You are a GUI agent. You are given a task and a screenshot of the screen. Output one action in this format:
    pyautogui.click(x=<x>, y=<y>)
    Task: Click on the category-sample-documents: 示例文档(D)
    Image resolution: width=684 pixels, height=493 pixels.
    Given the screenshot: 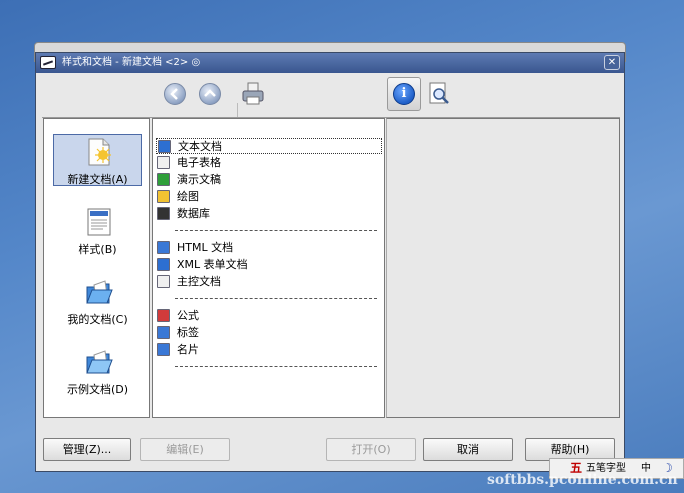 What is the action you would take?
    pyautogui.click(x=96, y=374)
    